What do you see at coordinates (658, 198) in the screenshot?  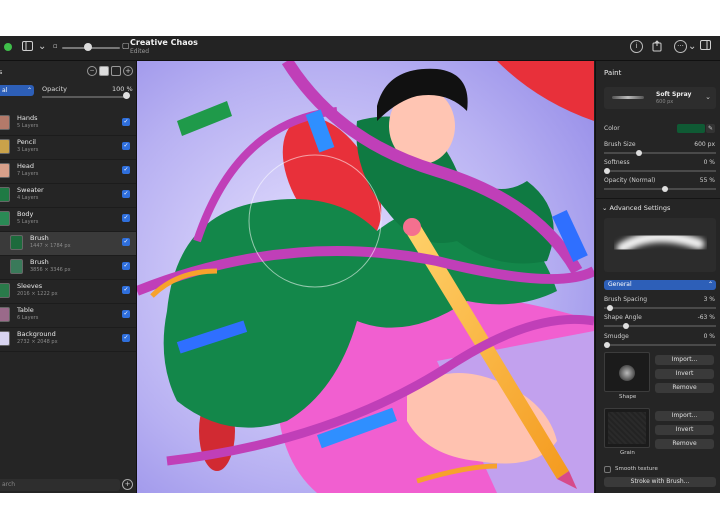 I see `divider` at bounding box center [658, 198].